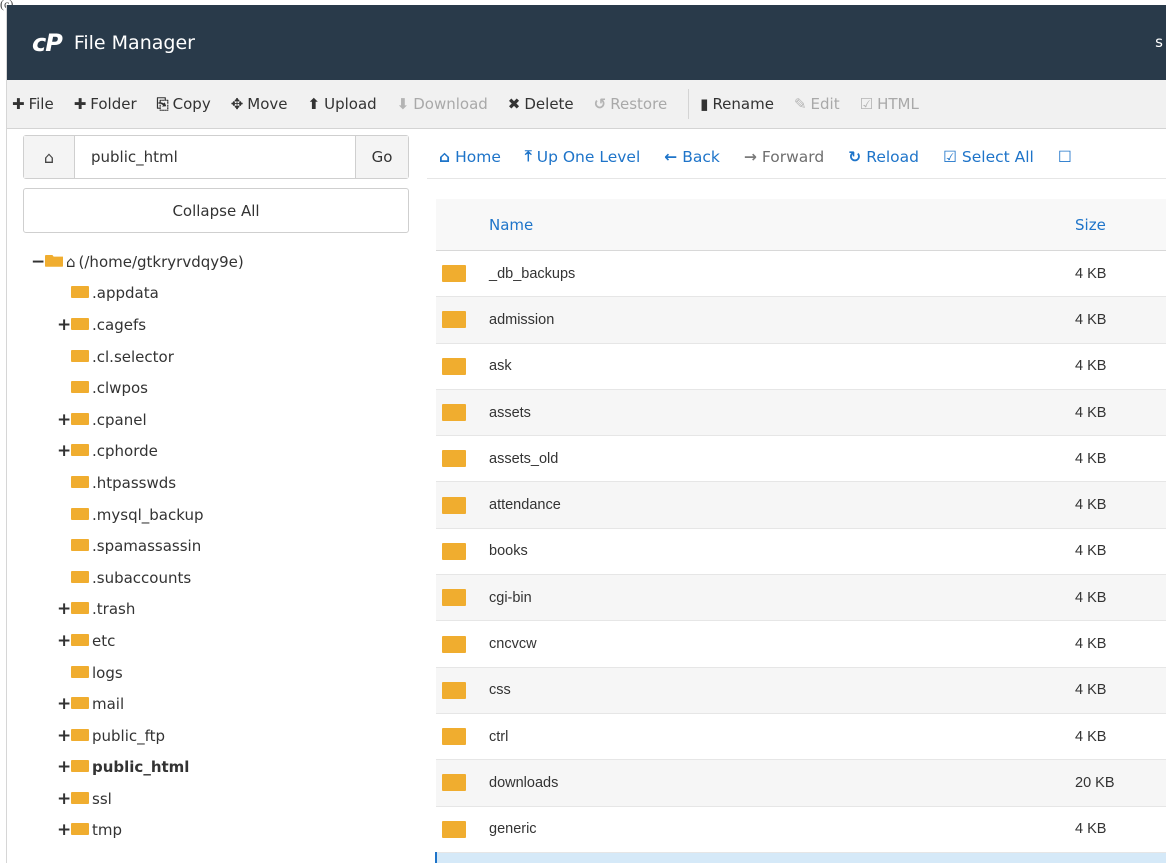 The height and width of the screenshot is (863, 1166). What do you see at coordinates (216, 325) in the screenshot?
I see `tree-item: + .cagefs` at bounding box center [216, 325].